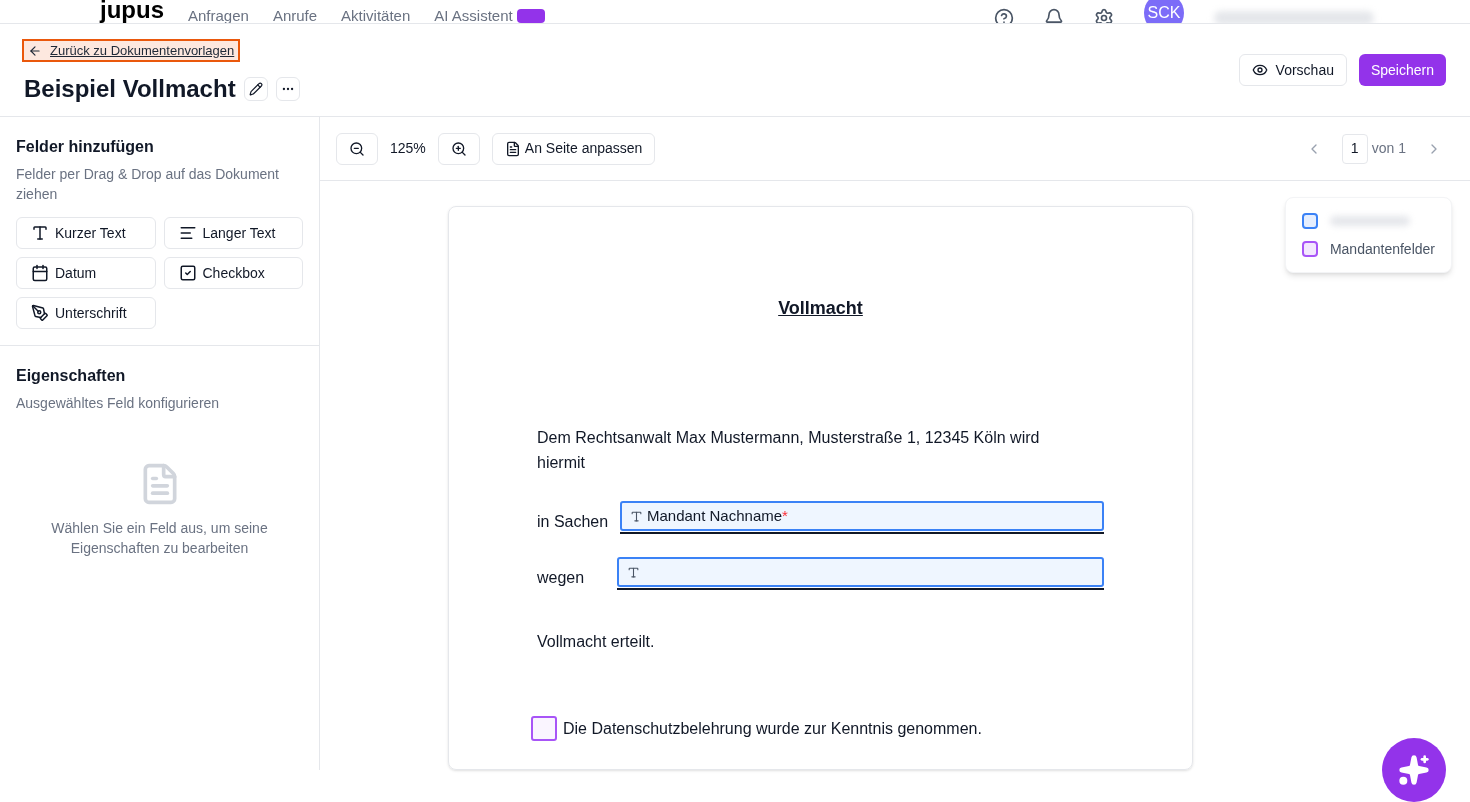 Image resolution: width=1470 pixels, height=802 pixels. Describe the element at coordinates (86, 233) in the screenshot. I see `field-type-button: Kurzer Text` at that location.